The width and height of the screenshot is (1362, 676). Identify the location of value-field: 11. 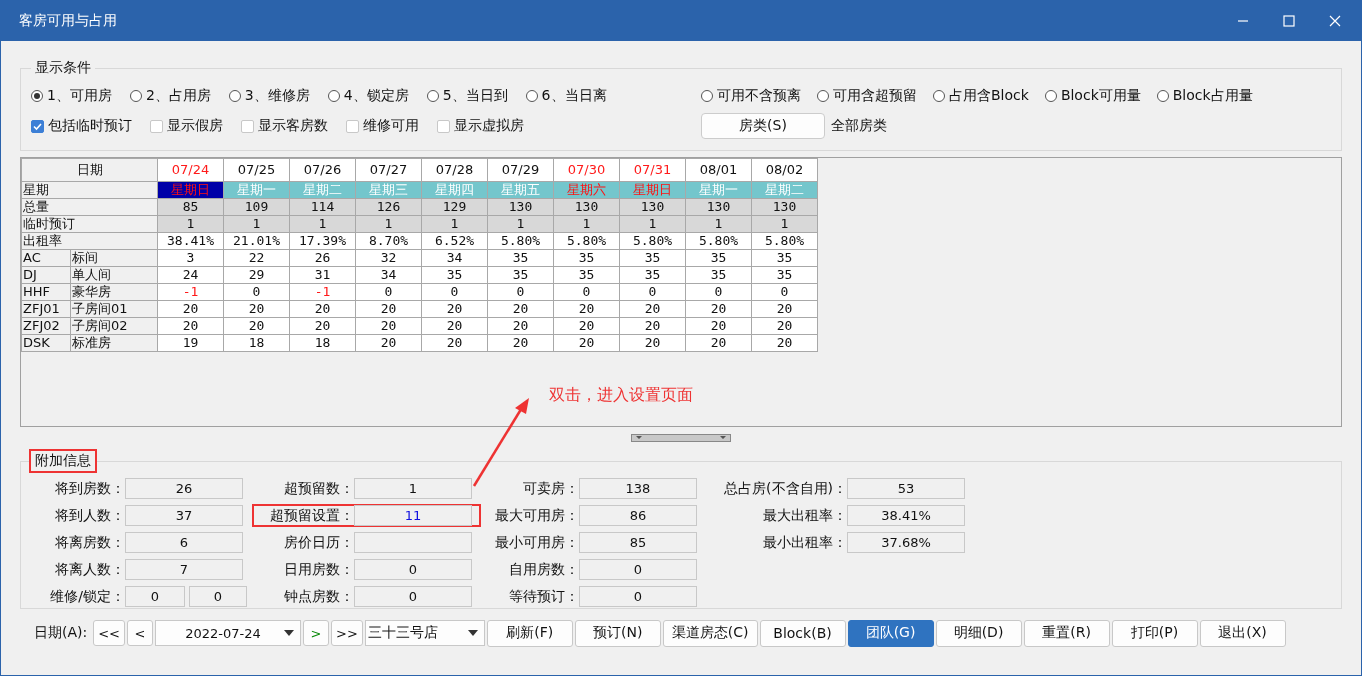
(413, 515).